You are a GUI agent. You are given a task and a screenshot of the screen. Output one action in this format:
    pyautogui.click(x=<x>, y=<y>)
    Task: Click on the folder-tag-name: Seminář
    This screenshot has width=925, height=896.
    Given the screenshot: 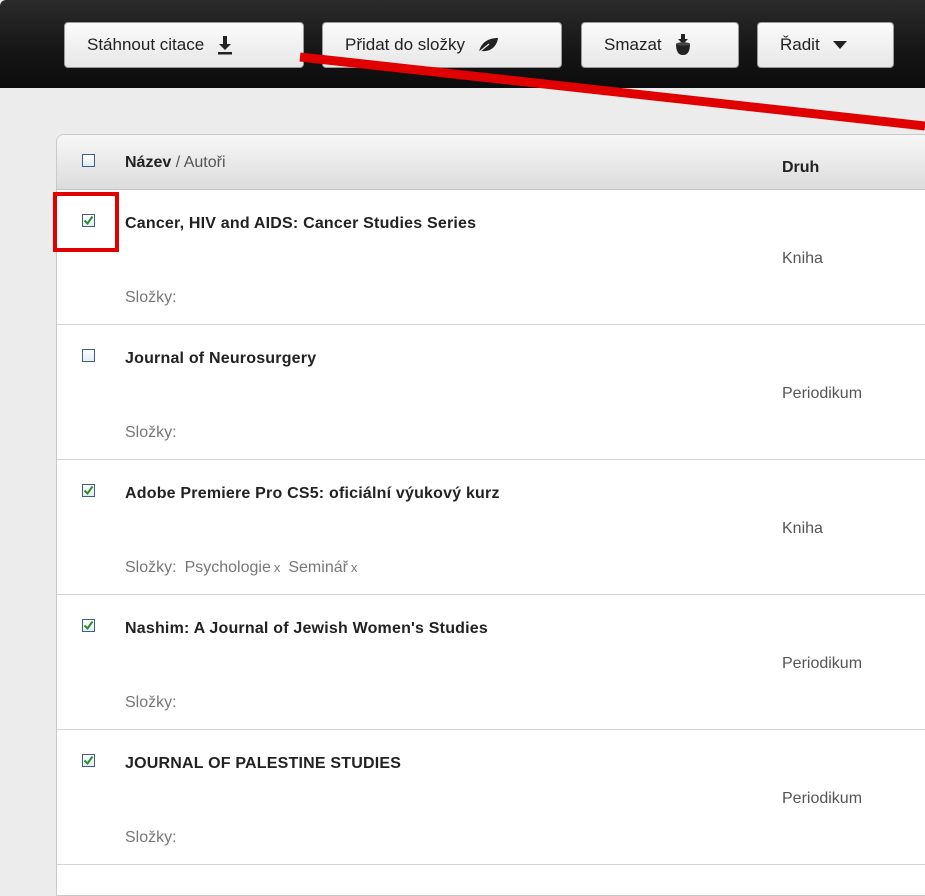 What is the action you would take?
    pyautogui.click(x=318, y=567)
    